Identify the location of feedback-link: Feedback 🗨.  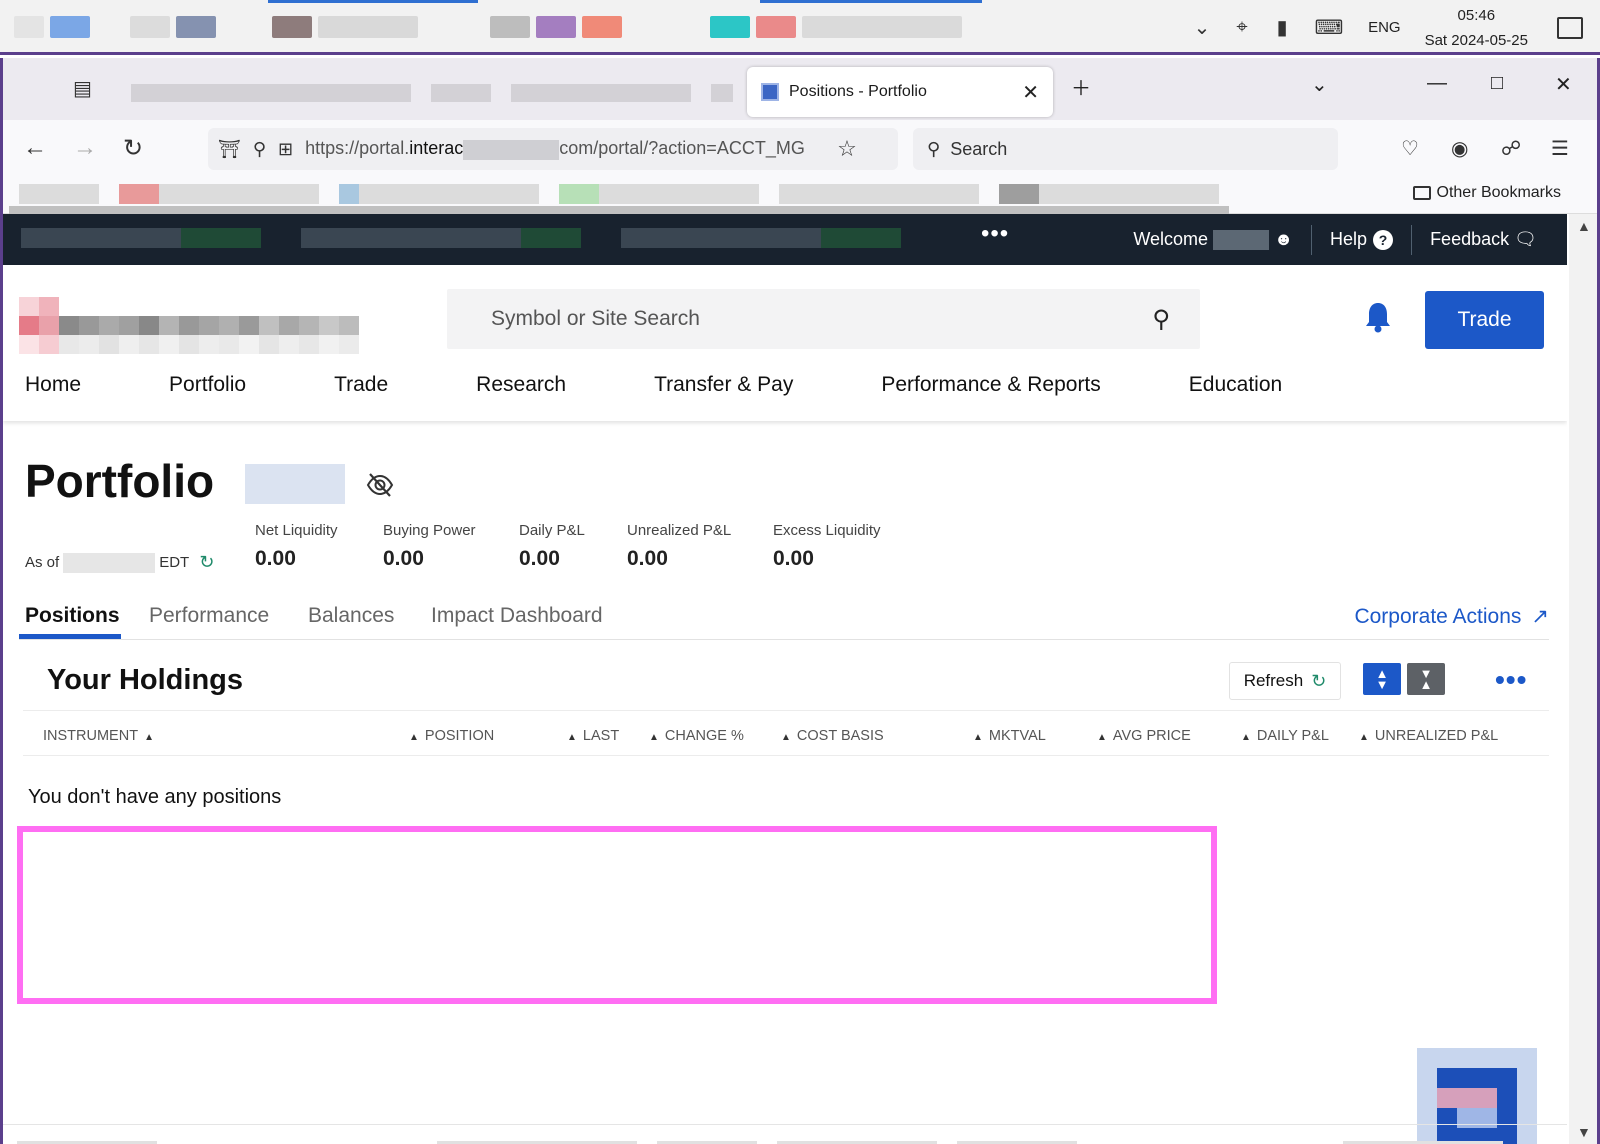
(1483, 239).